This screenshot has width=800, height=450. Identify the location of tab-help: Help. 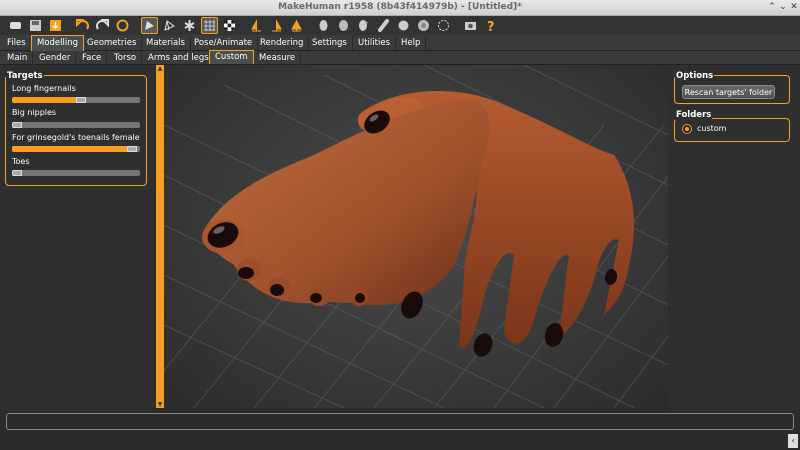
(411, 43).